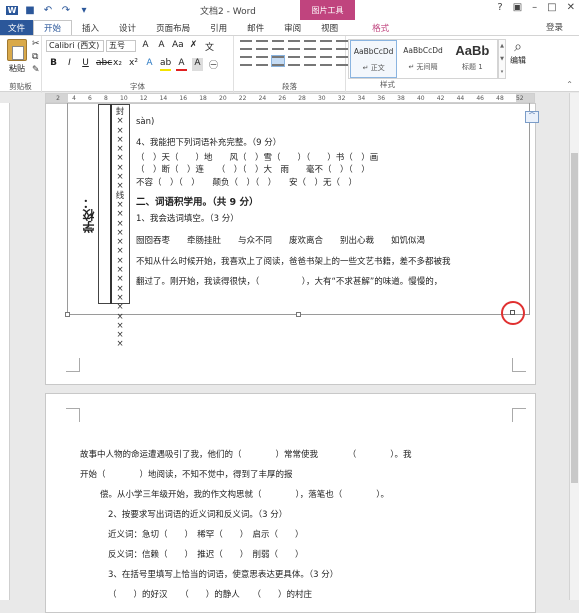 This screenshot has height=613, width=579. What do you see at coordinates (310, 61) in the screenshot?
I see `distribute-icon` at bounding box center [310, 61].